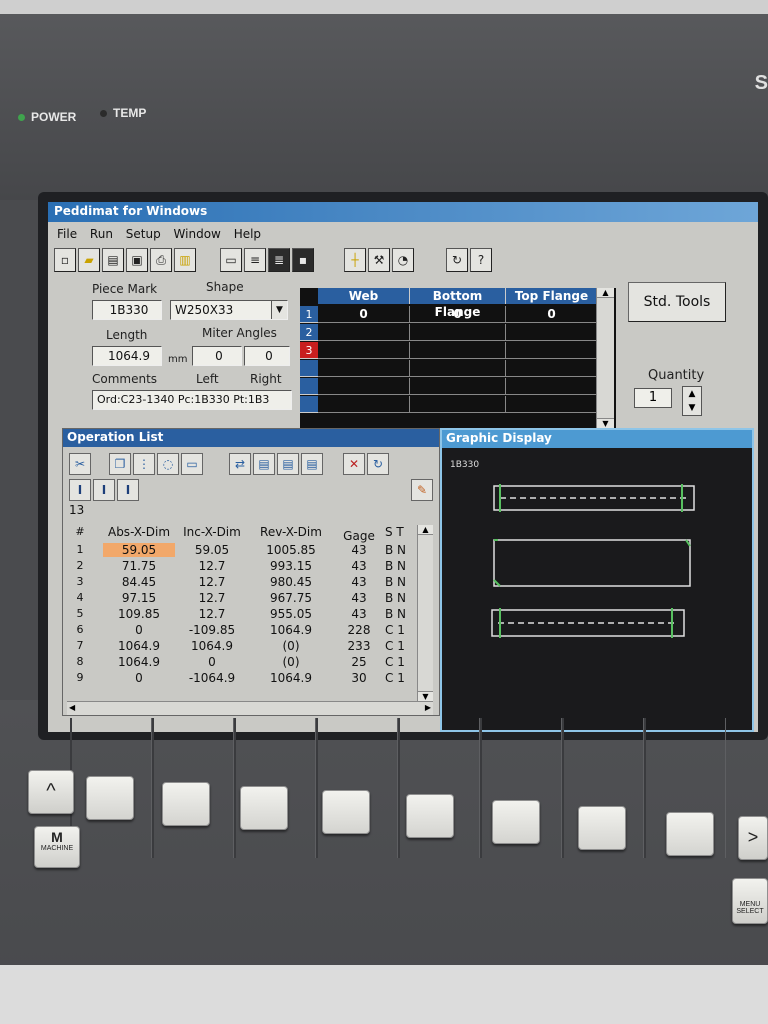 The image size is (768, 1024). What do you see at coordinates (359, 678) in the screenshot?
I see `gage-cell: 30` at bounding box center [359, 678].